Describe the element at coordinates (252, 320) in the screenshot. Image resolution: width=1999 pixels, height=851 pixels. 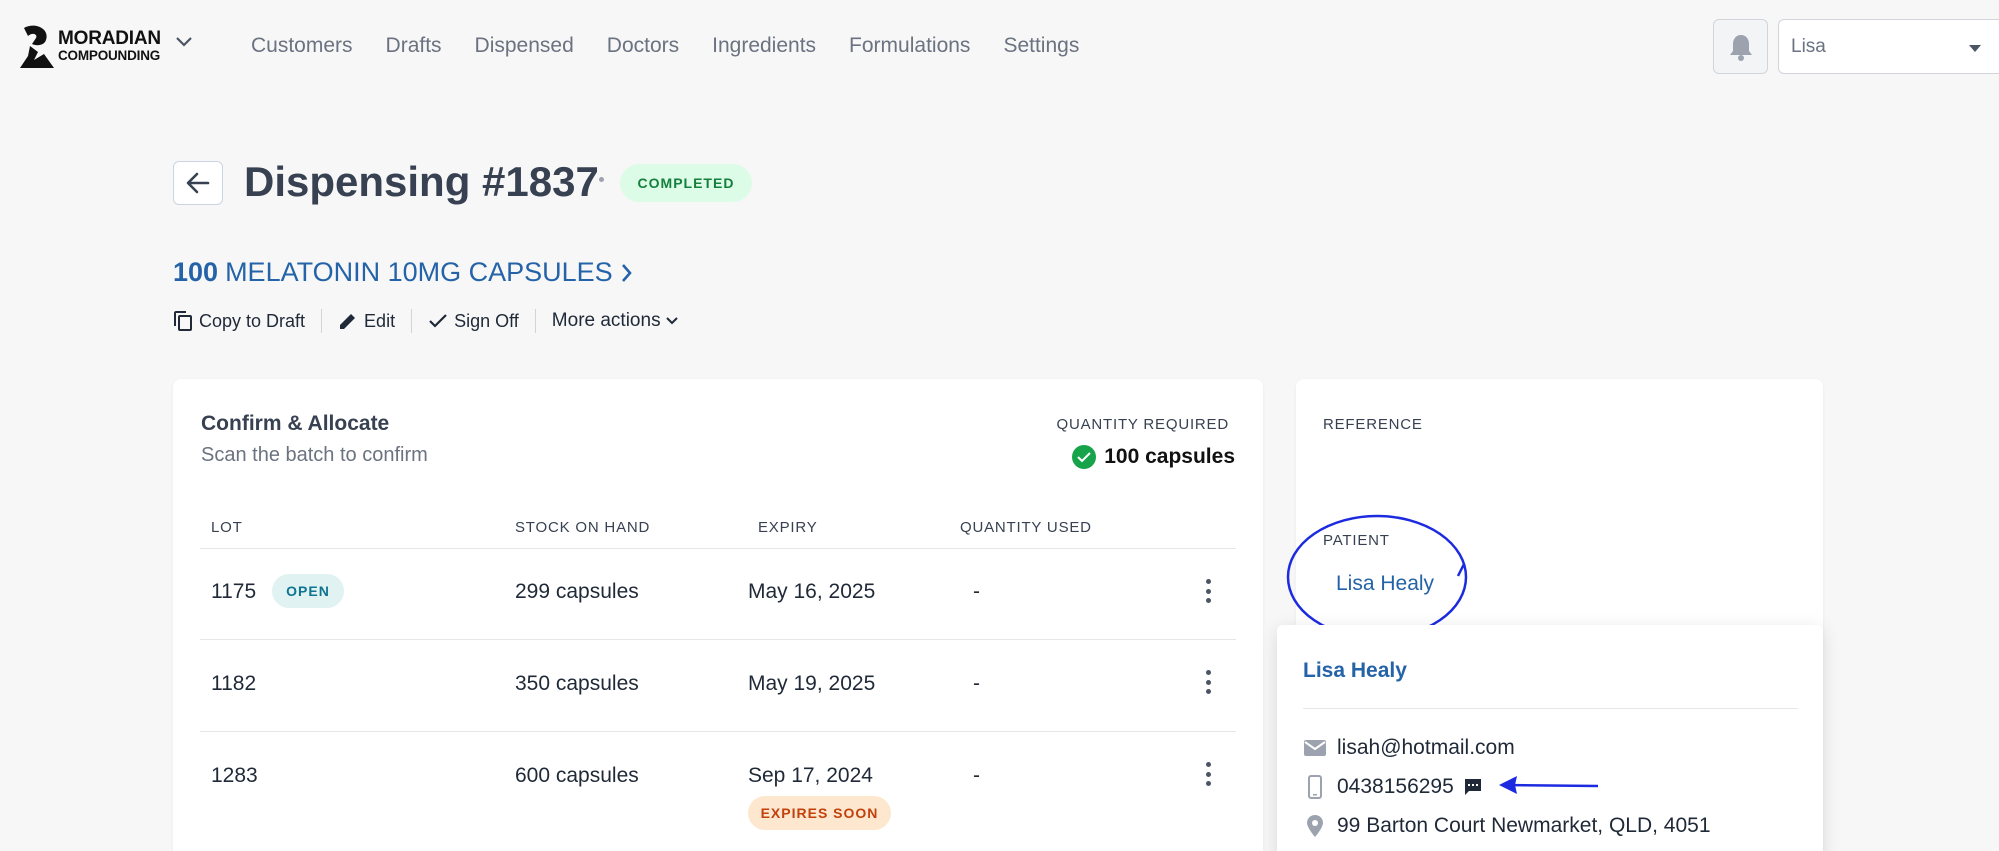
I see `copy-to-draft-label: Copy to Draft` at that location.